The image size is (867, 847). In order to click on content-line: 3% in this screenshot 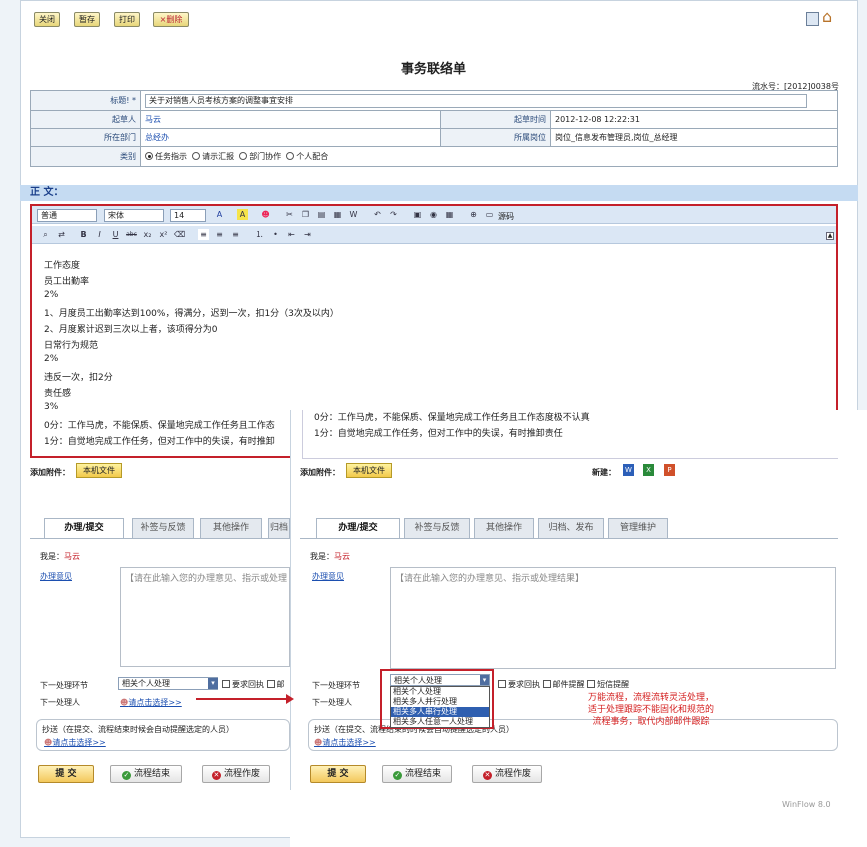, I will do `click(51, 407)`.